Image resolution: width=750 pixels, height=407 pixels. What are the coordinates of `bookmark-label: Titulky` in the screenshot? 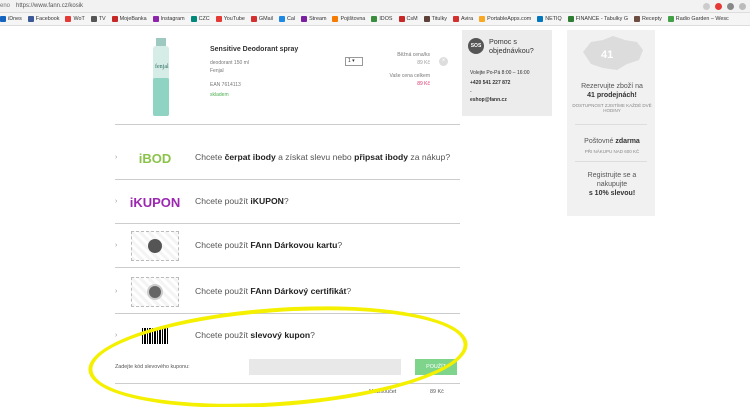 It's located at (439, 19).